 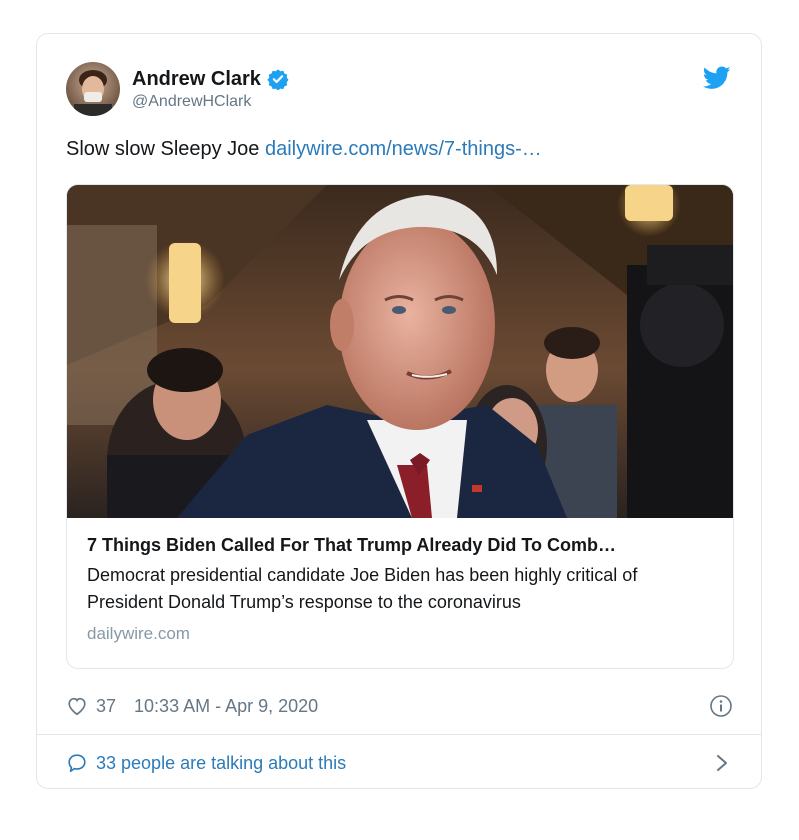 I want to click on avatar, so click(x=93, y=89).